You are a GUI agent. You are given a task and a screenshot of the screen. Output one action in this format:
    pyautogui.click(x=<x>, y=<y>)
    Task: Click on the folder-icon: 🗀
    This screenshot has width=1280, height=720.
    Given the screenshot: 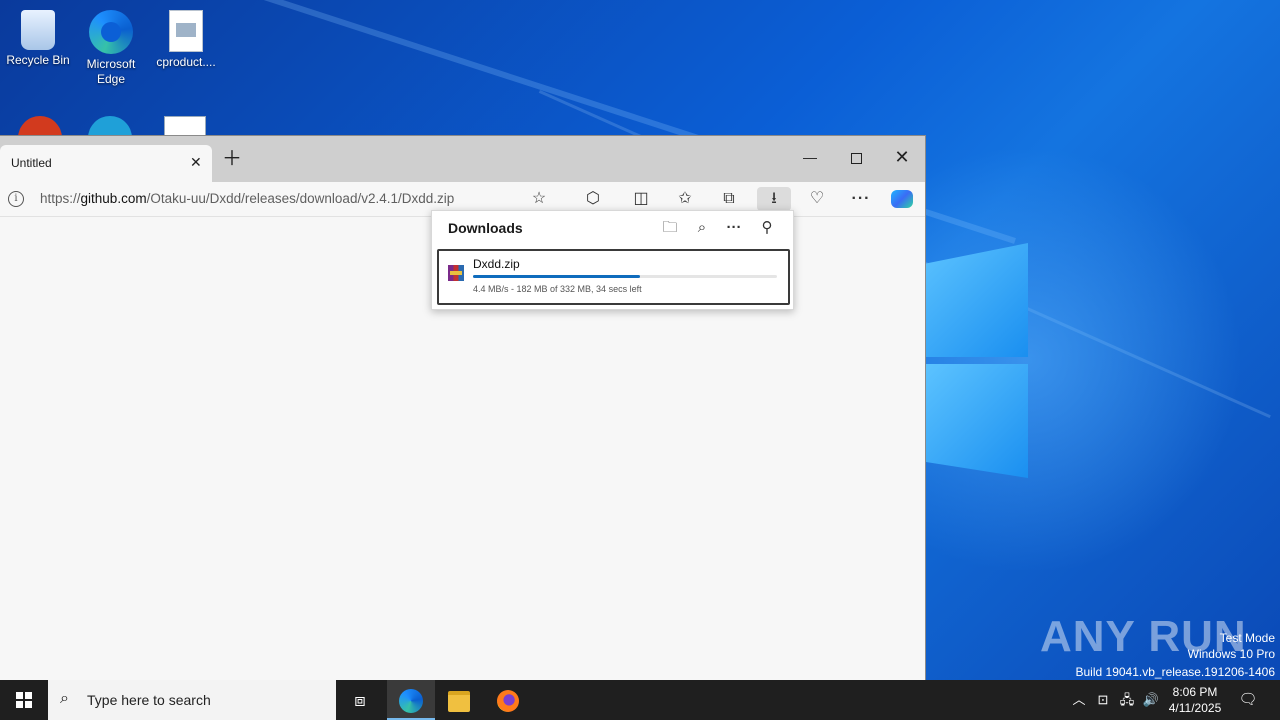 What is the action you would take?
    pyautogui.click(x=670, y=228)
    